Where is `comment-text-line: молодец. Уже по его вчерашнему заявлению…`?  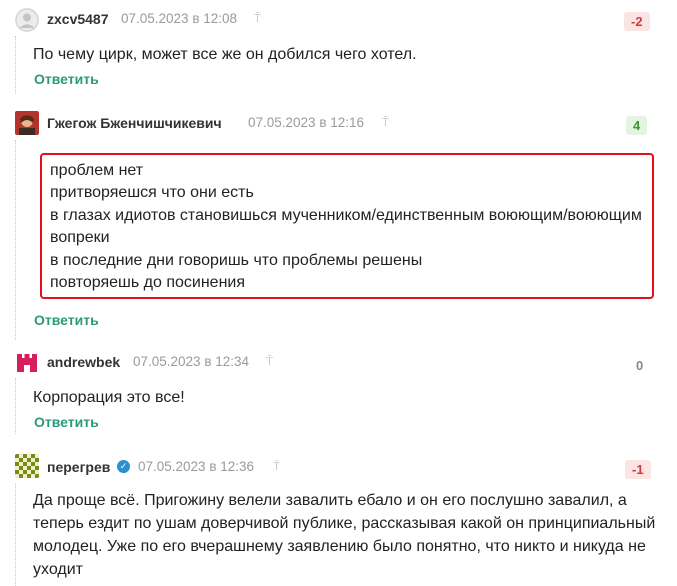
comment-text-line: молодец. Уже по его вчерашнему заявлению… is located at coordinates (339, 546).